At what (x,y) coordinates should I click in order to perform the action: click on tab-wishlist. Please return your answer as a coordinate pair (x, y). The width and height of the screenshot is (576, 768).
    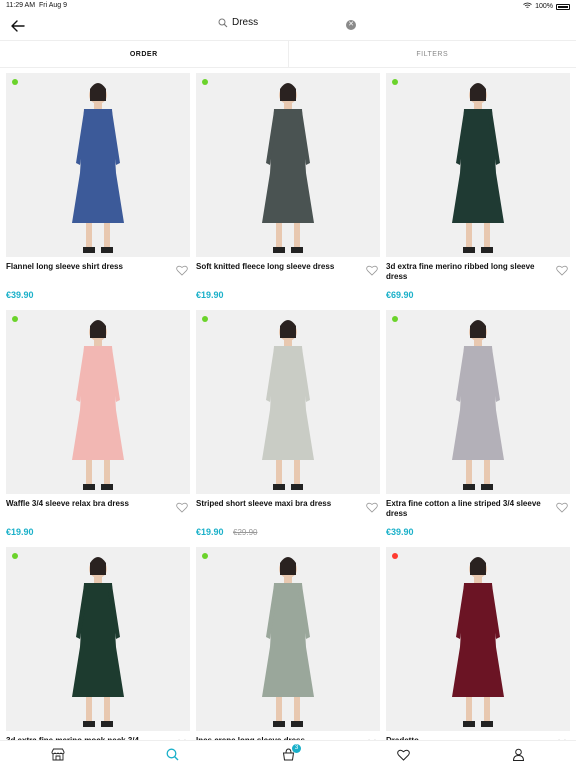
    Looking at the image, I should click on (403, 754).